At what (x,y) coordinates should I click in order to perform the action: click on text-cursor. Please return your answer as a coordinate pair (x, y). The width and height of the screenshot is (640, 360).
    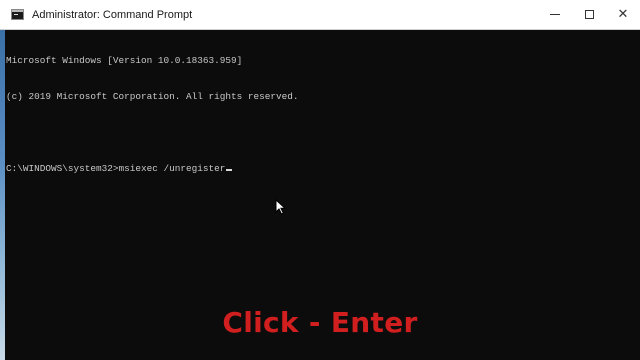
    Looking at the image, I should click on (229, 170).